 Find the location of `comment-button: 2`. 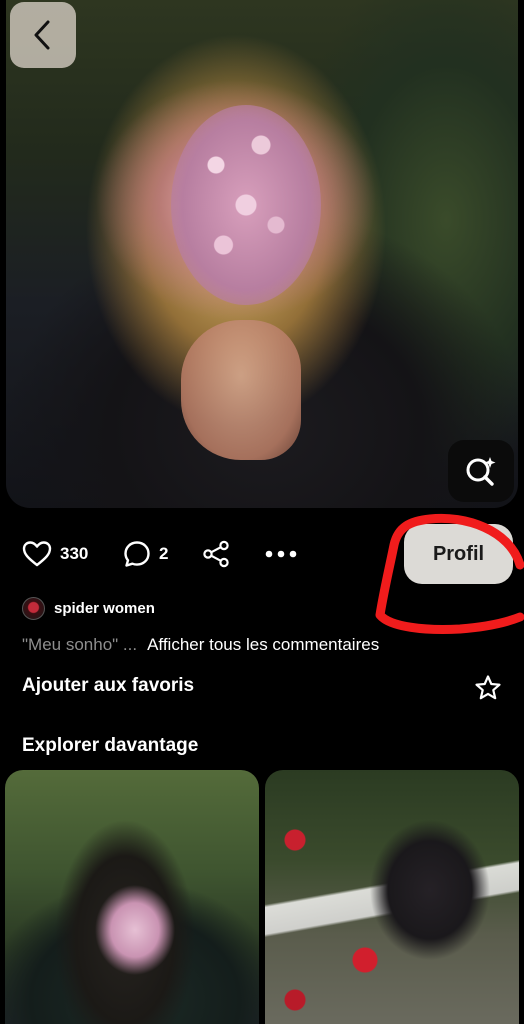

comment-button: 2 is located at coordinates (145, 554).